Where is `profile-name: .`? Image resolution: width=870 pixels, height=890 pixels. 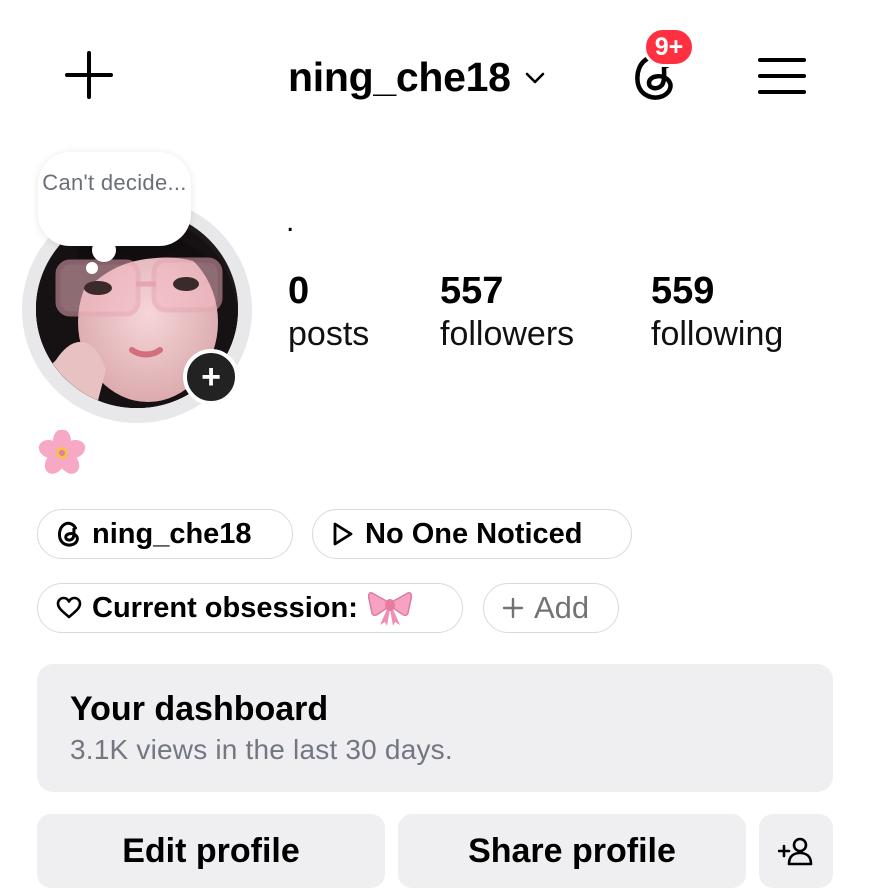 profile-name: . is located at coordinates (290, 221).